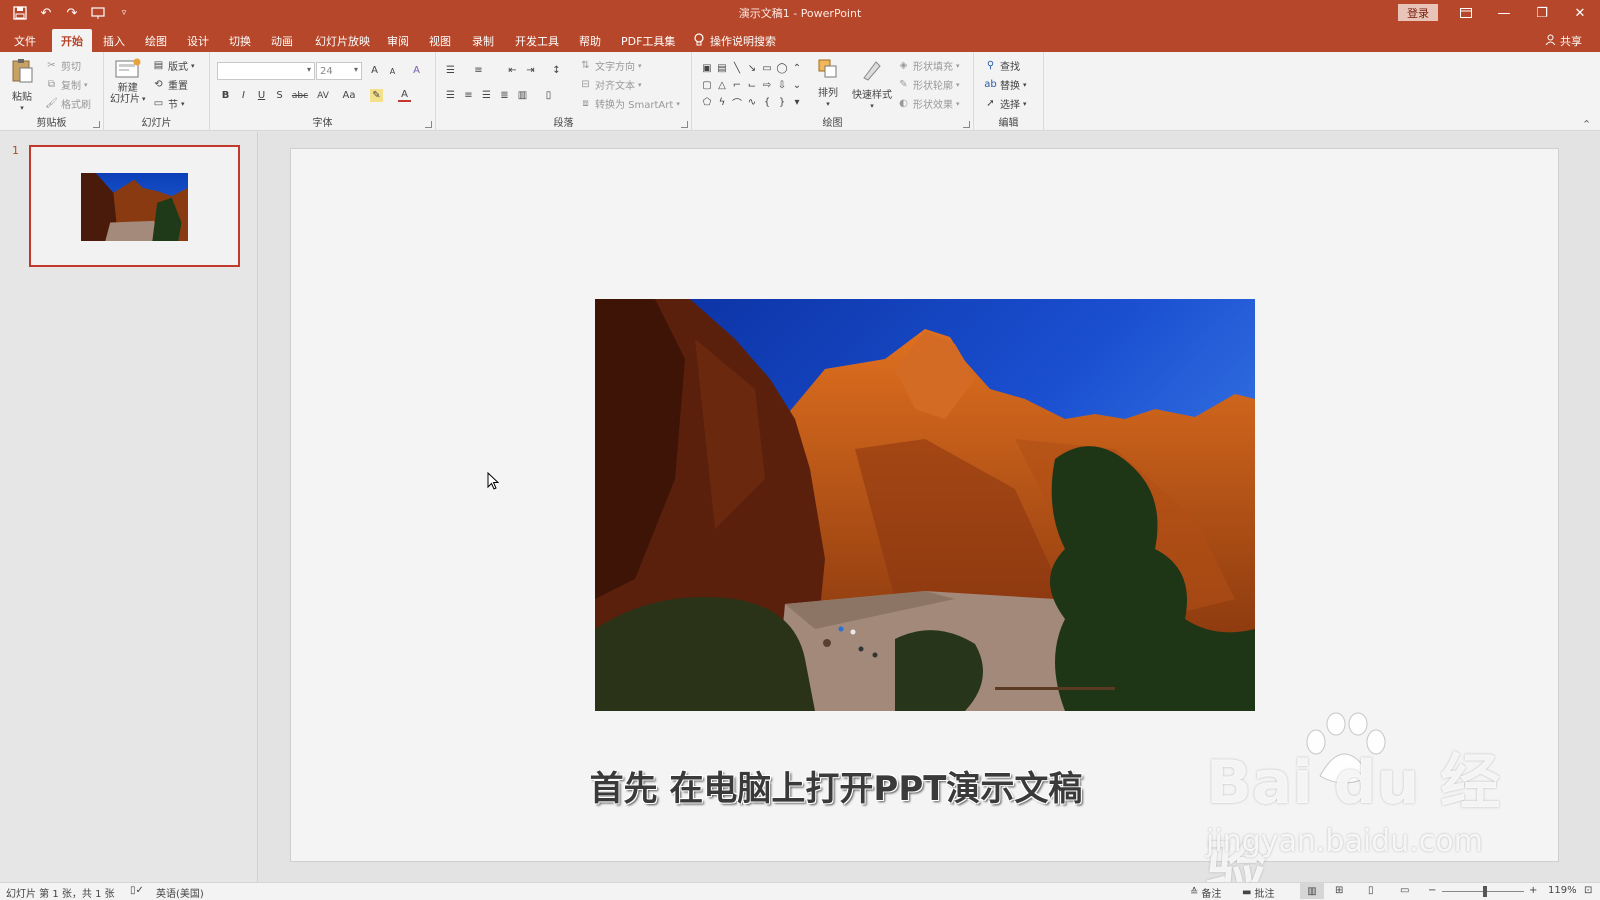 This screenshot has width=1600, height=900. Describe the element at coordinates (376, 95) in the screenshot. I see `highlight-color-icon: ✎` at that location.